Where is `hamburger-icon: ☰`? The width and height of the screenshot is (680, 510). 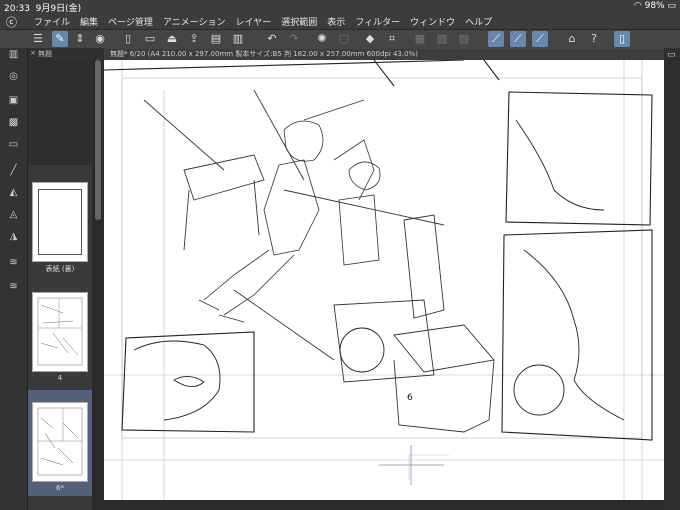 hamburger-icon: ☰ is located at coordinates (38, 39).